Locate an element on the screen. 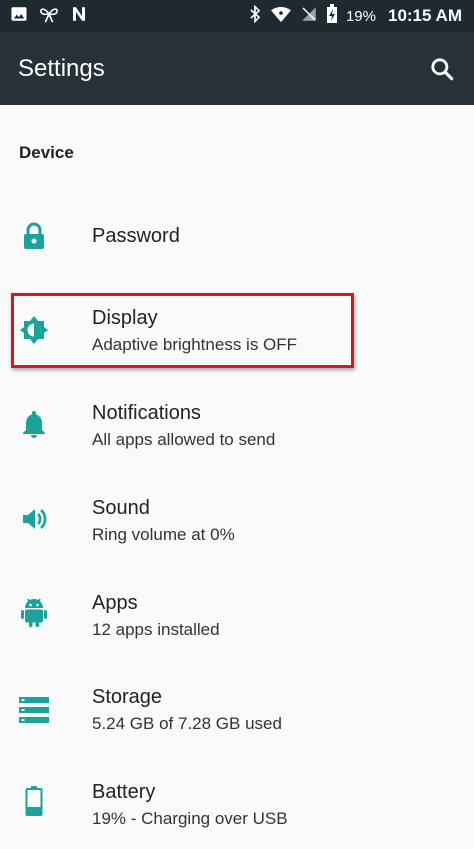 Image resolution: width=474 pixels, height=849 pixels. storage-icon is located at coordinates (34, 710).